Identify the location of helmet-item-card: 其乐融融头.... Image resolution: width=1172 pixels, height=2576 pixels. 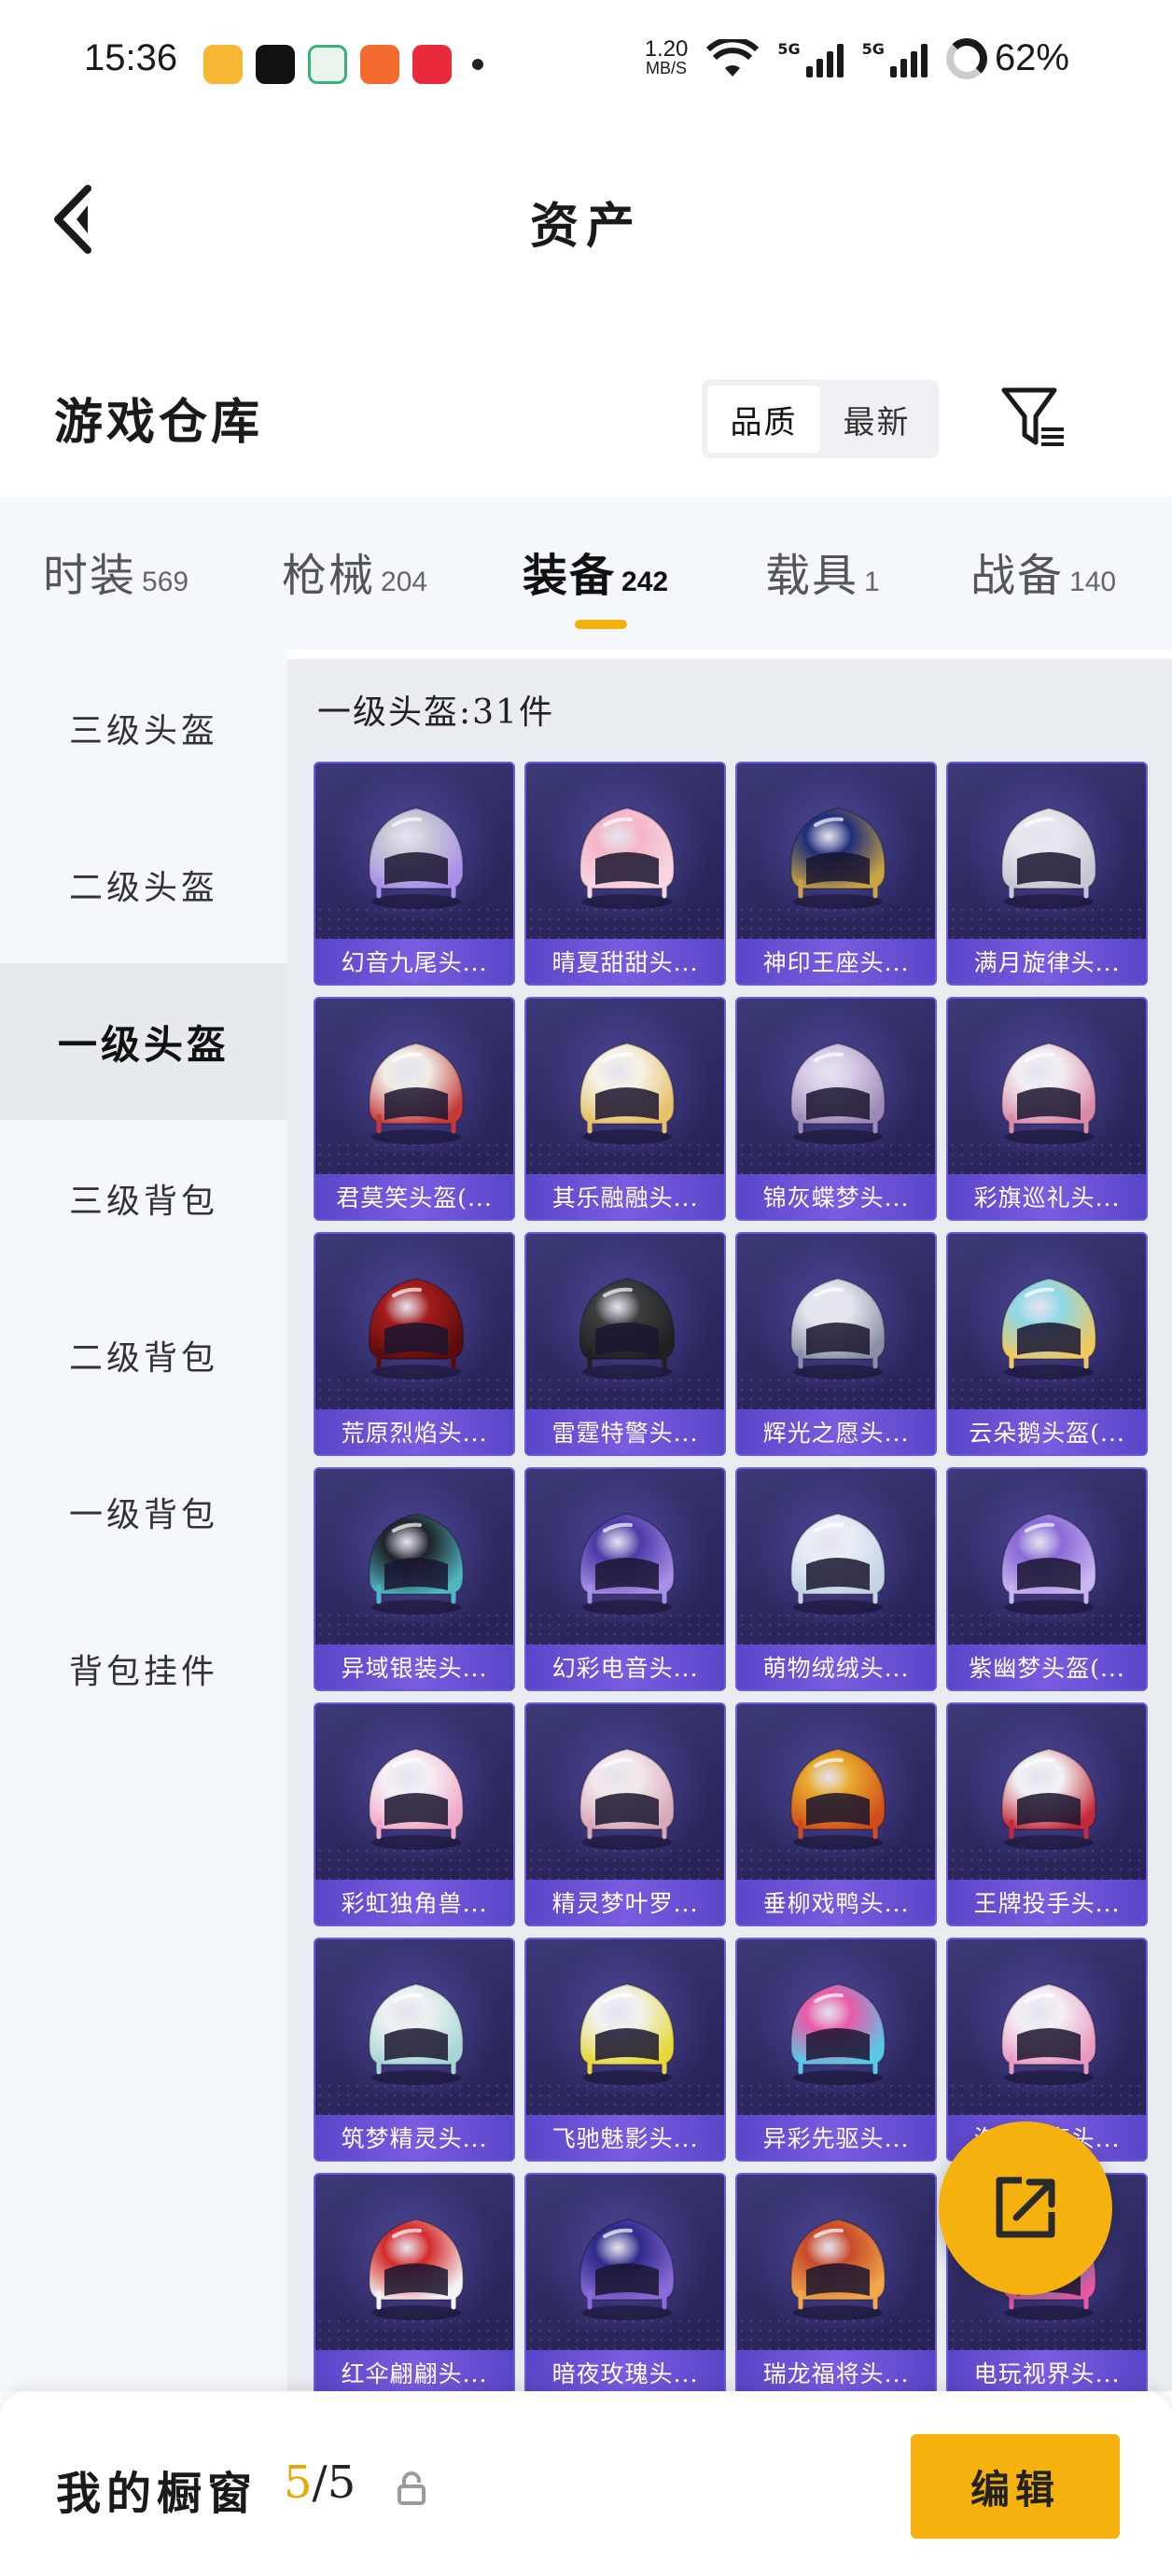
(625, 1109).